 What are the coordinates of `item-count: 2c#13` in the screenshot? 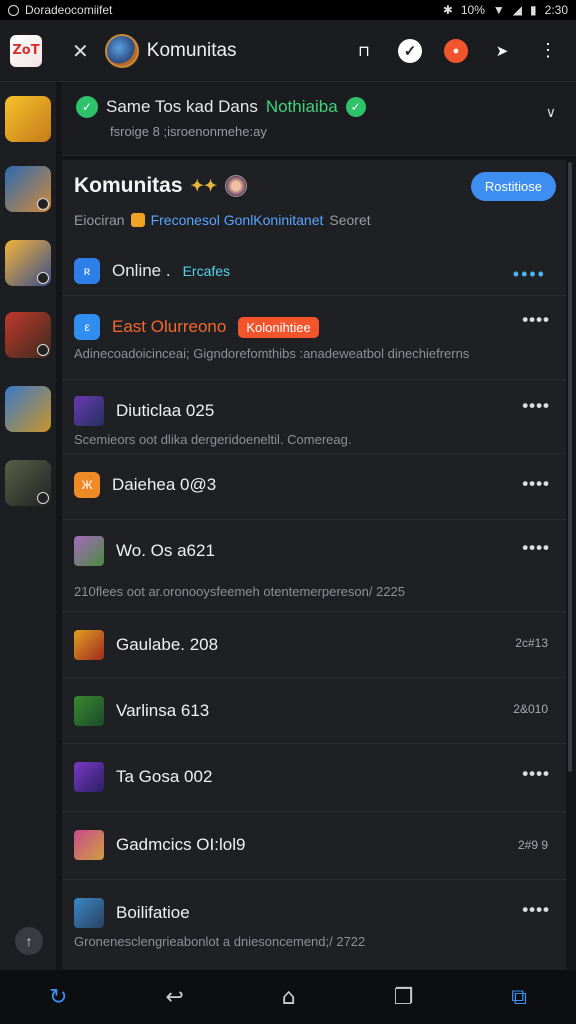 It's located at (531, 643).